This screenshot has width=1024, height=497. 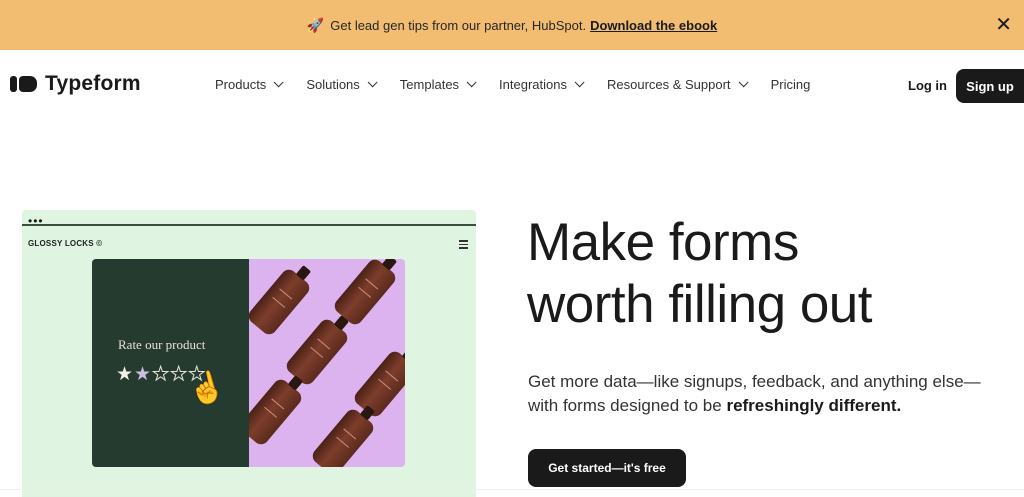 I want to click on nav-item-solutions: Solutions, so click(x=342, y=84).